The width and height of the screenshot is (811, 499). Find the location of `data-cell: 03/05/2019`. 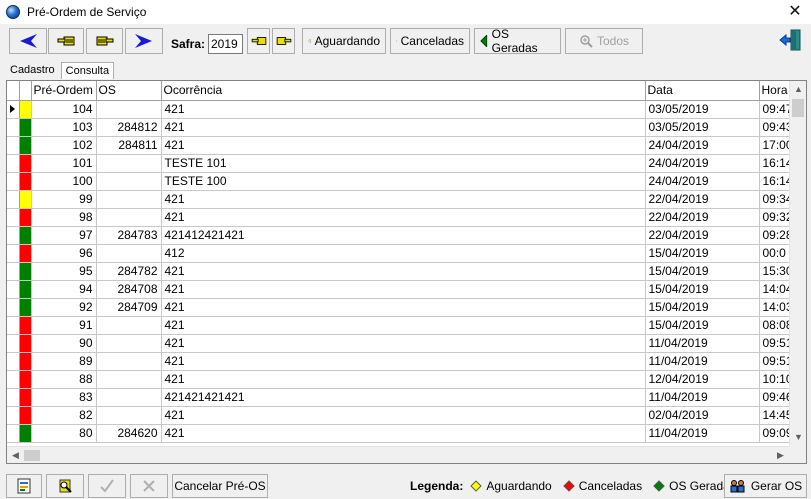

data-cell: 03/05/2019 is located at coordinates (702, 109).